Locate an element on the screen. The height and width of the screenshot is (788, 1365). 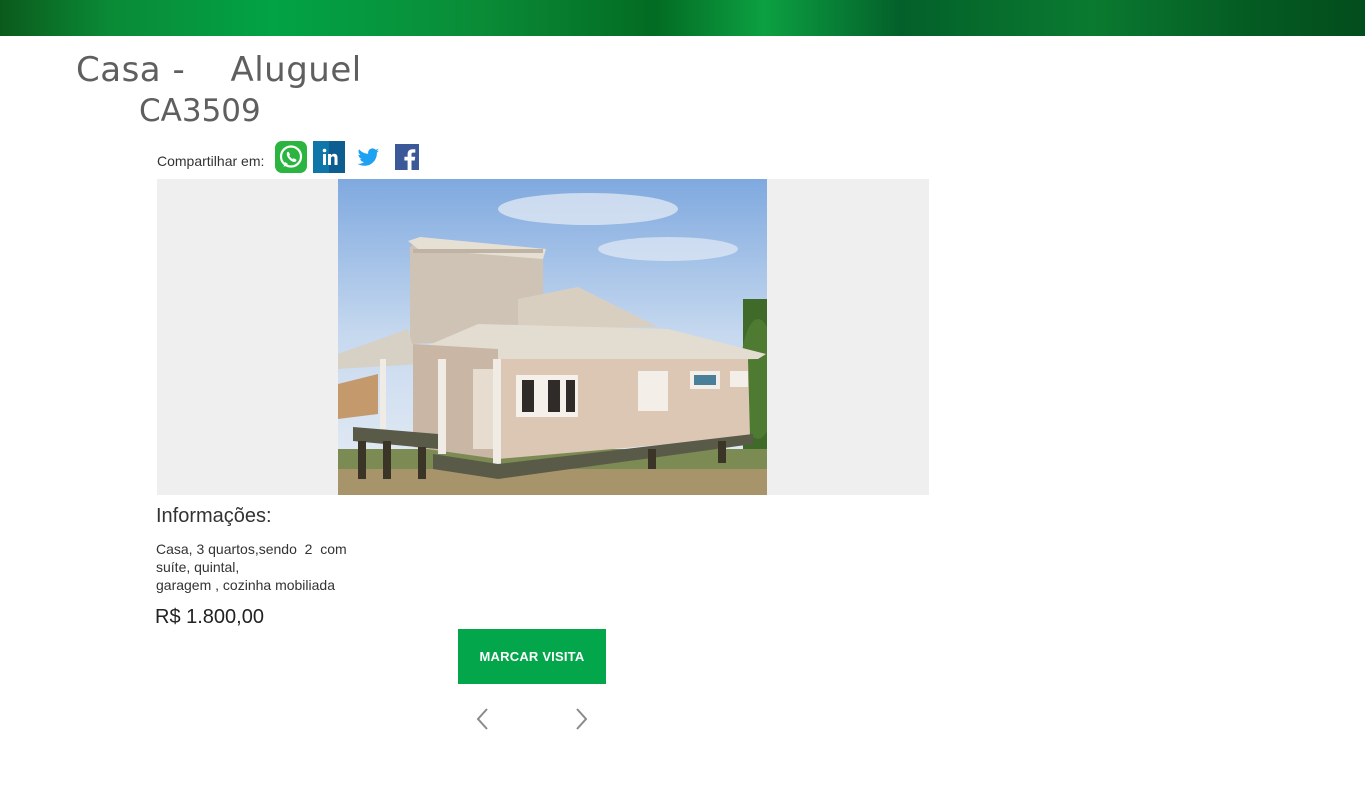
twitter-icon is located at coordinates (368, 157).